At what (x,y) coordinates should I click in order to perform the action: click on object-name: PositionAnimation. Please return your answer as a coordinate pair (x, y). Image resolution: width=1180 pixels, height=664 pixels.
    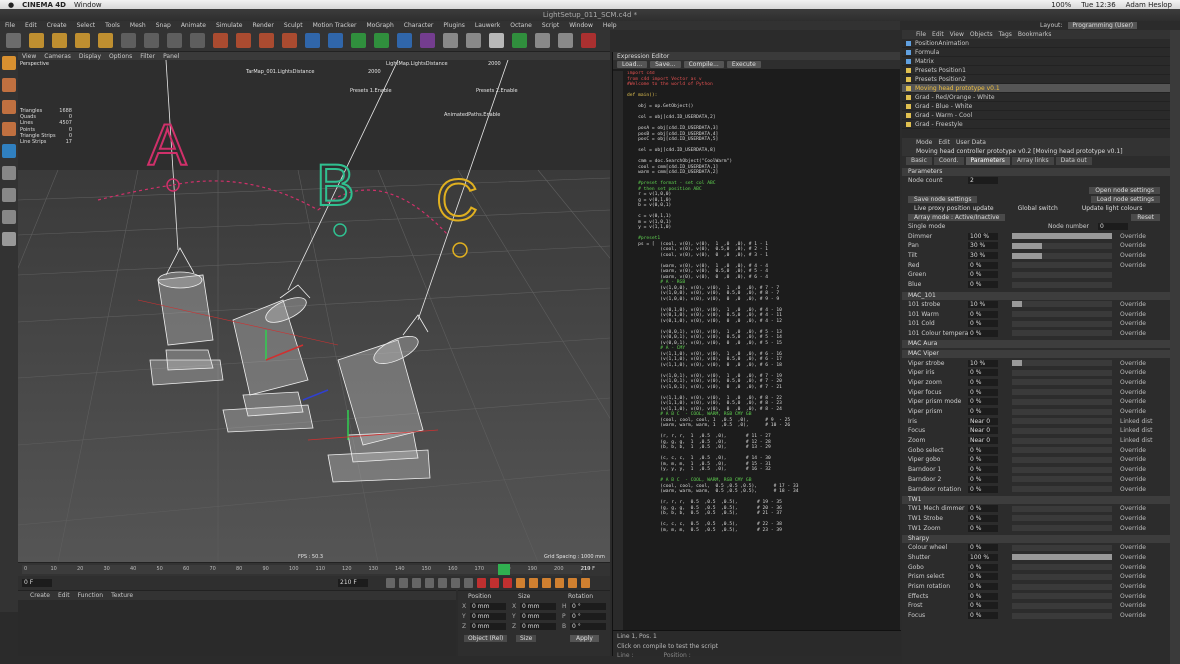
    Looking at the image, I should click on (942, 43).